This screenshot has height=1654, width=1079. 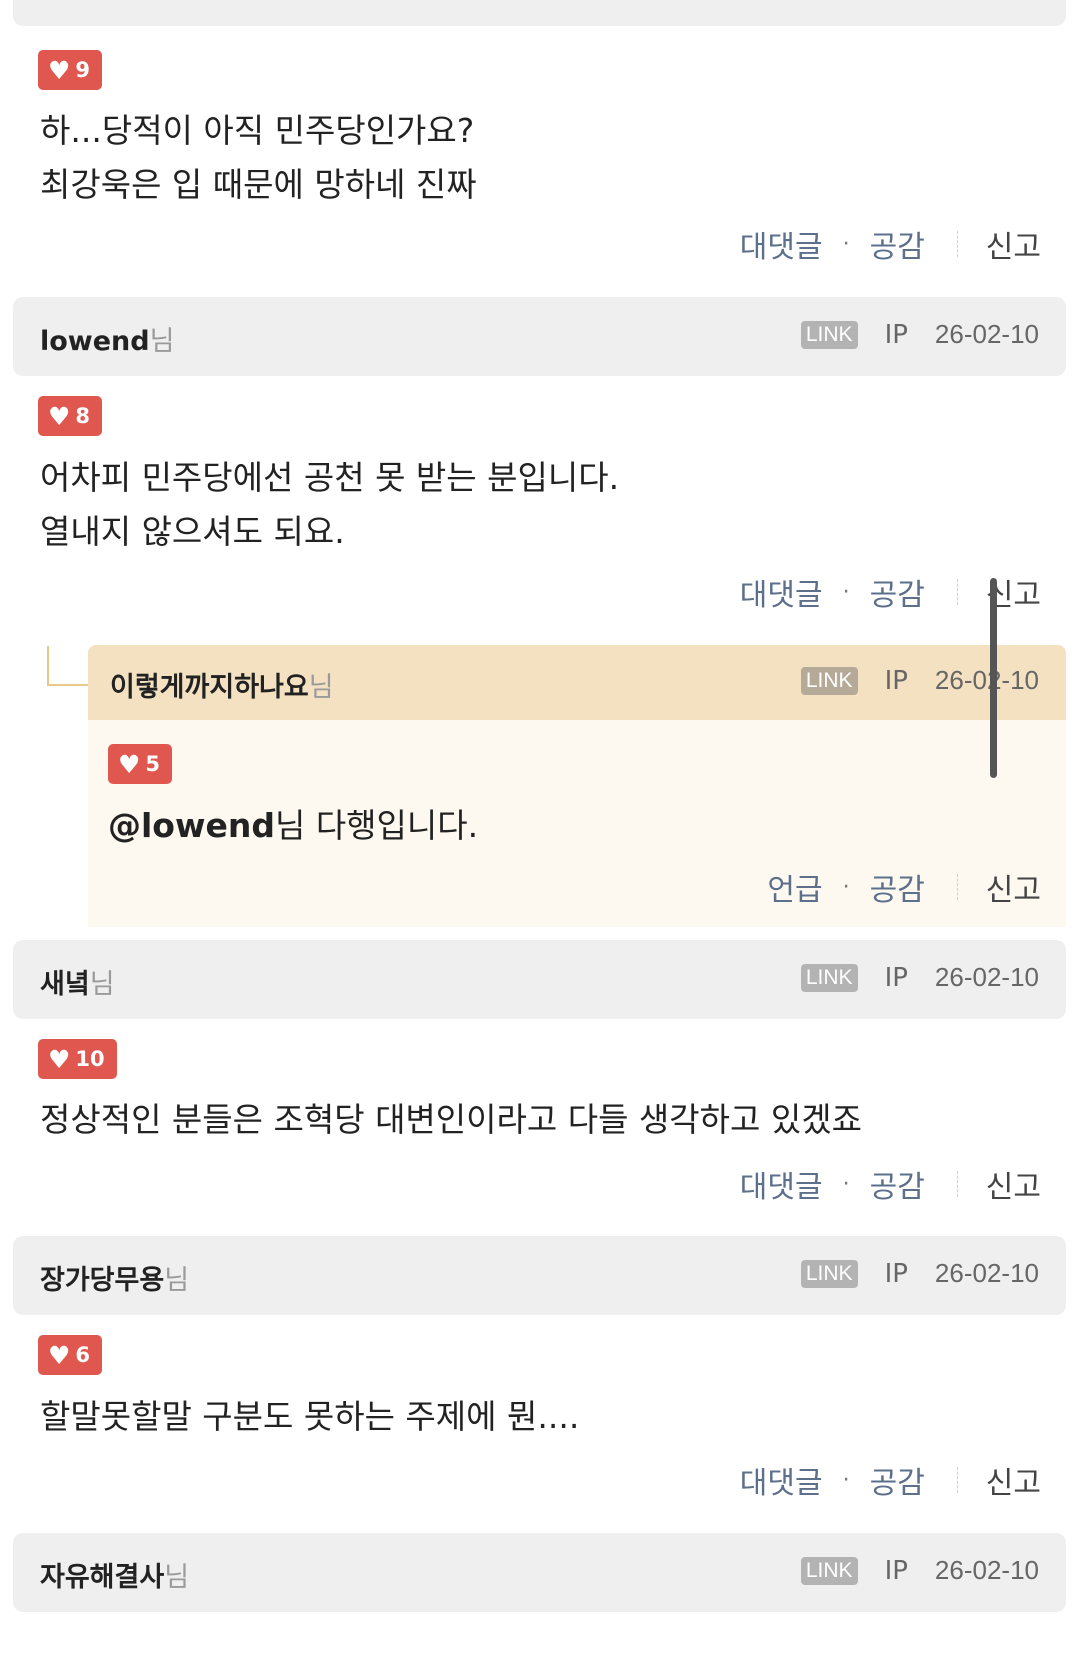 I want to click on author-name: 장가당무용님, so click(x=114, y=1277).